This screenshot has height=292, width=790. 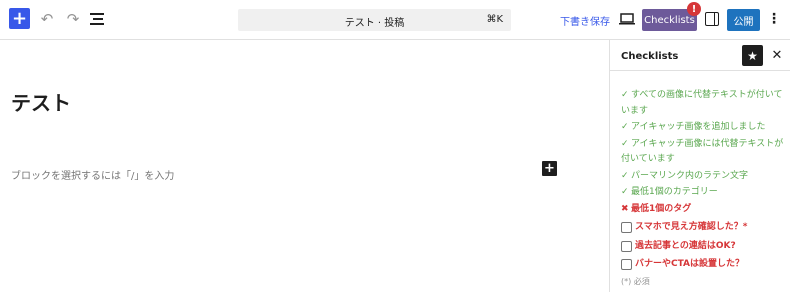 I want to click on undo-icon: ↶, so click(x=47, y=19).